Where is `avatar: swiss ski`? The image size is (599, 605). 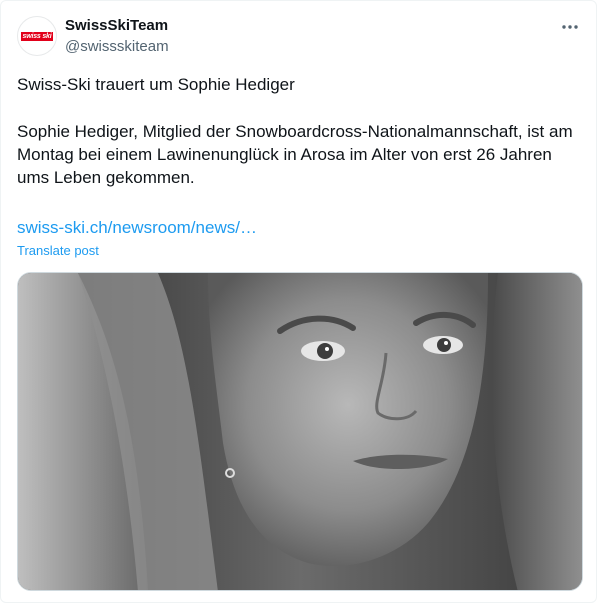
avatar: swiss ski is located at coordinates (37, 36).